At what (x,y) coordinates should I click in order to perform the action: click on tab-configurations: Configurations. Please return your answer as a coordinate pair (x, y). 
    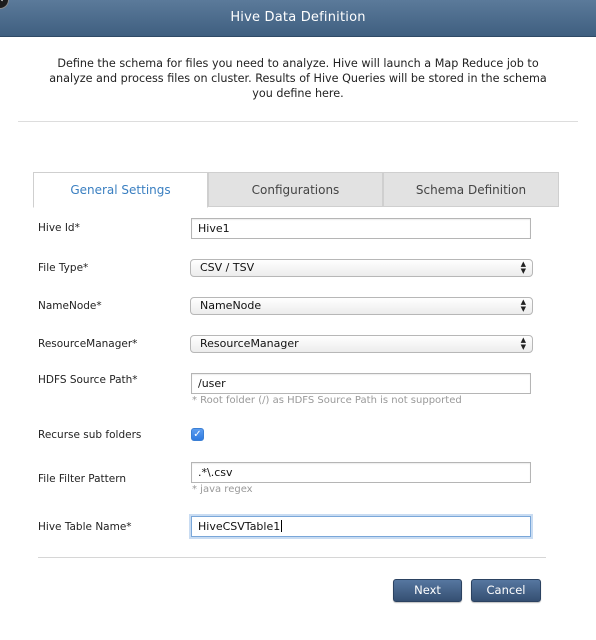
    Looking at the image, I should click on (295, 189).